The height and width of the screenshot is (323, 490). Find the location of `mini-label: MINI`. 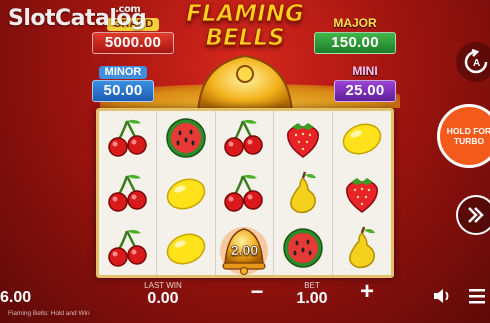

mini-label: MINI is located at coordinates (365, 71).